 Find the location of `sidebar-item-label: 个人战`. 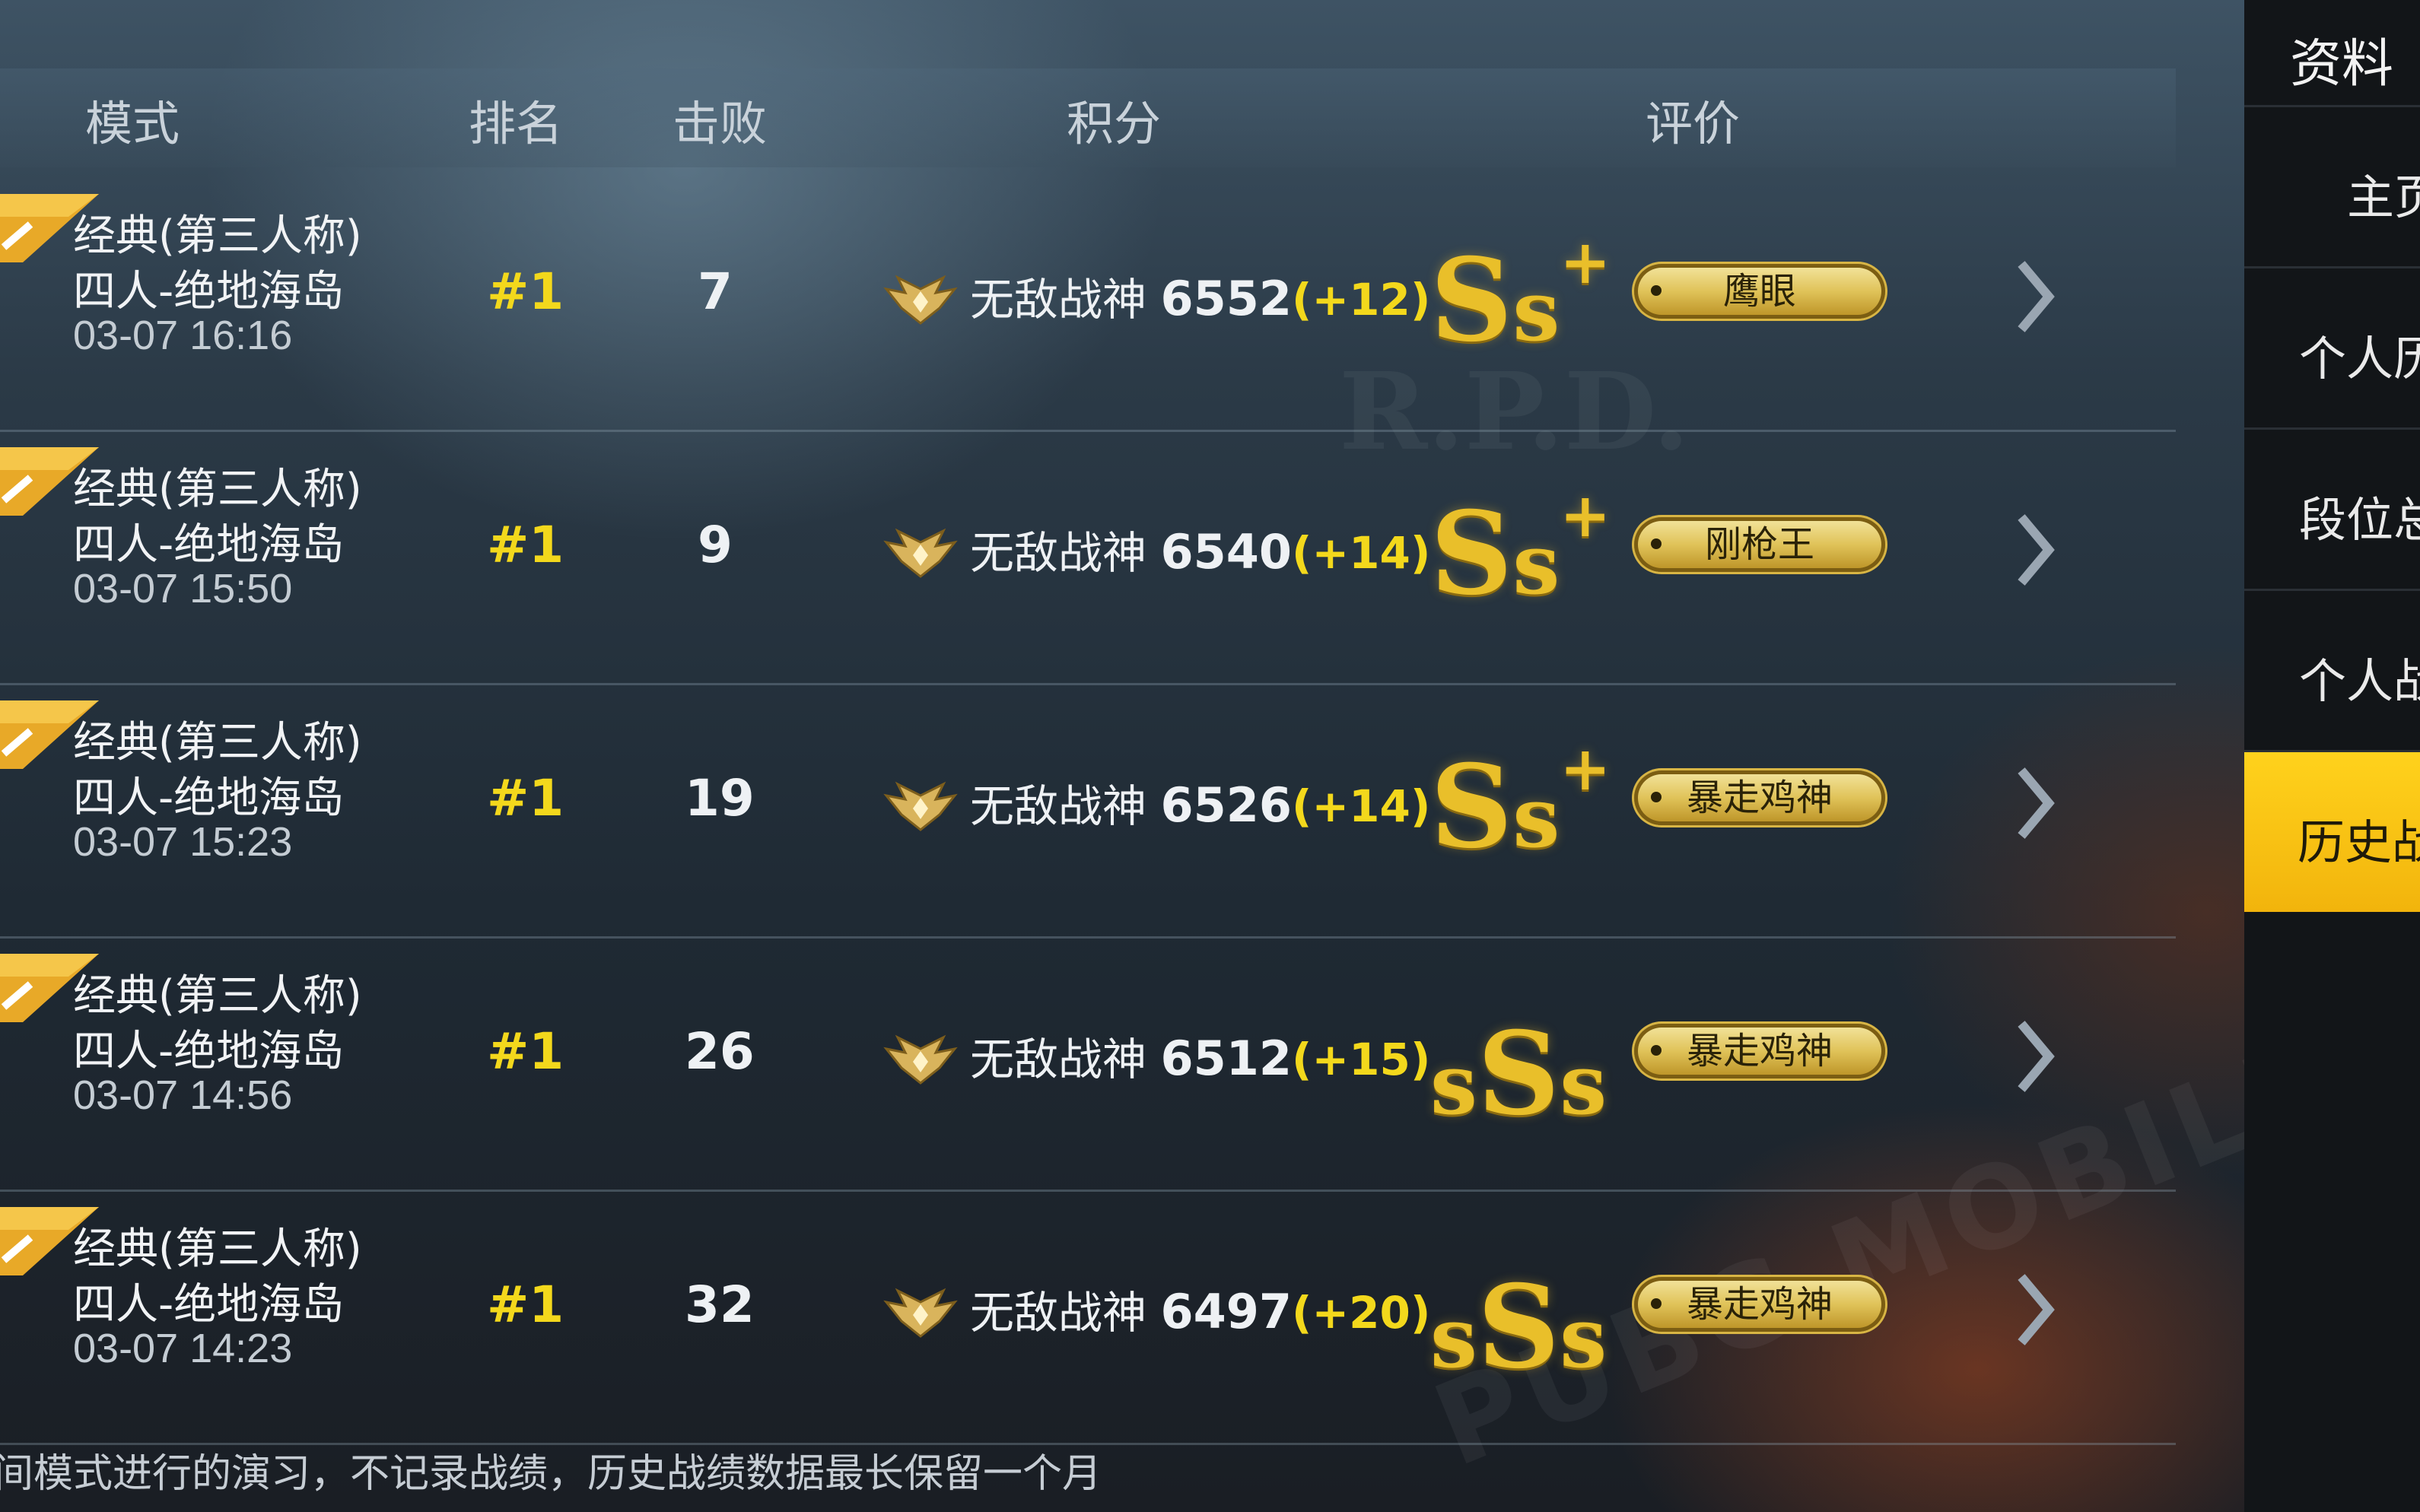

sidebar-item-label: 个人战 is located at coordinates (2359, 681).